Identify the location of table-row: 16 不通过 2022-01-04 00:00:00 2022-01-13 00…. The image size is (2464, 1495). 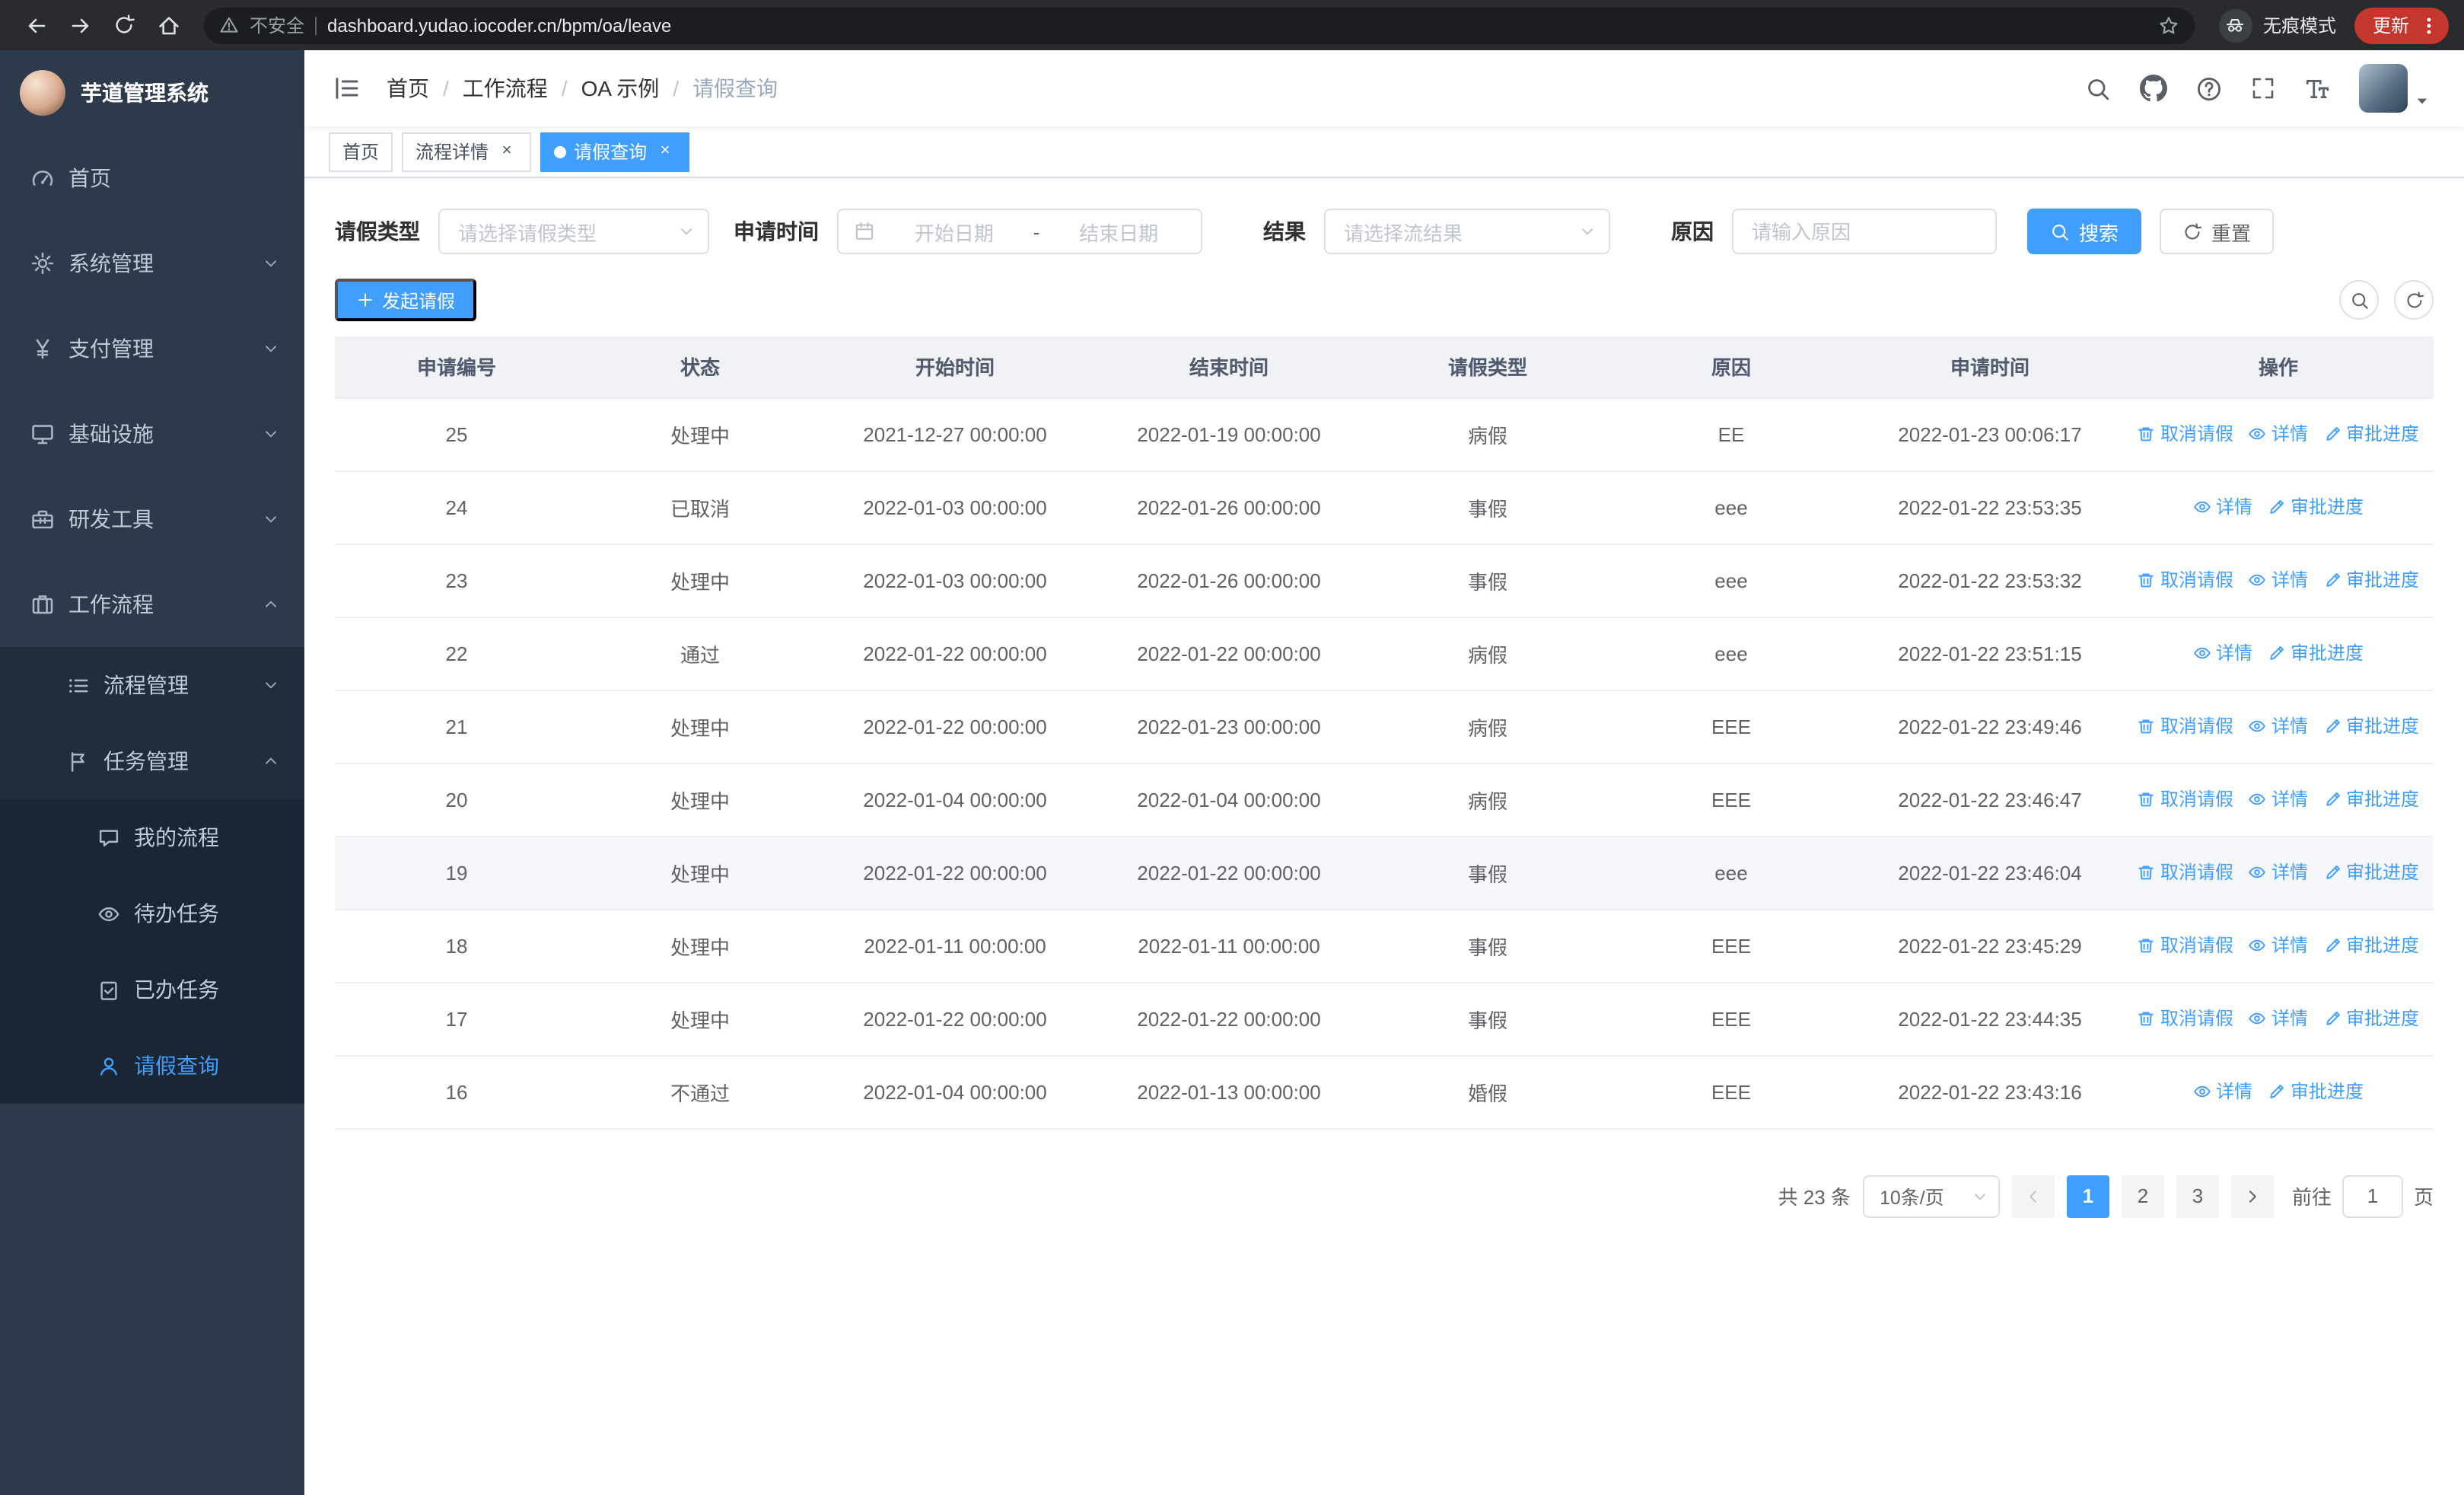
(1384, 1092).